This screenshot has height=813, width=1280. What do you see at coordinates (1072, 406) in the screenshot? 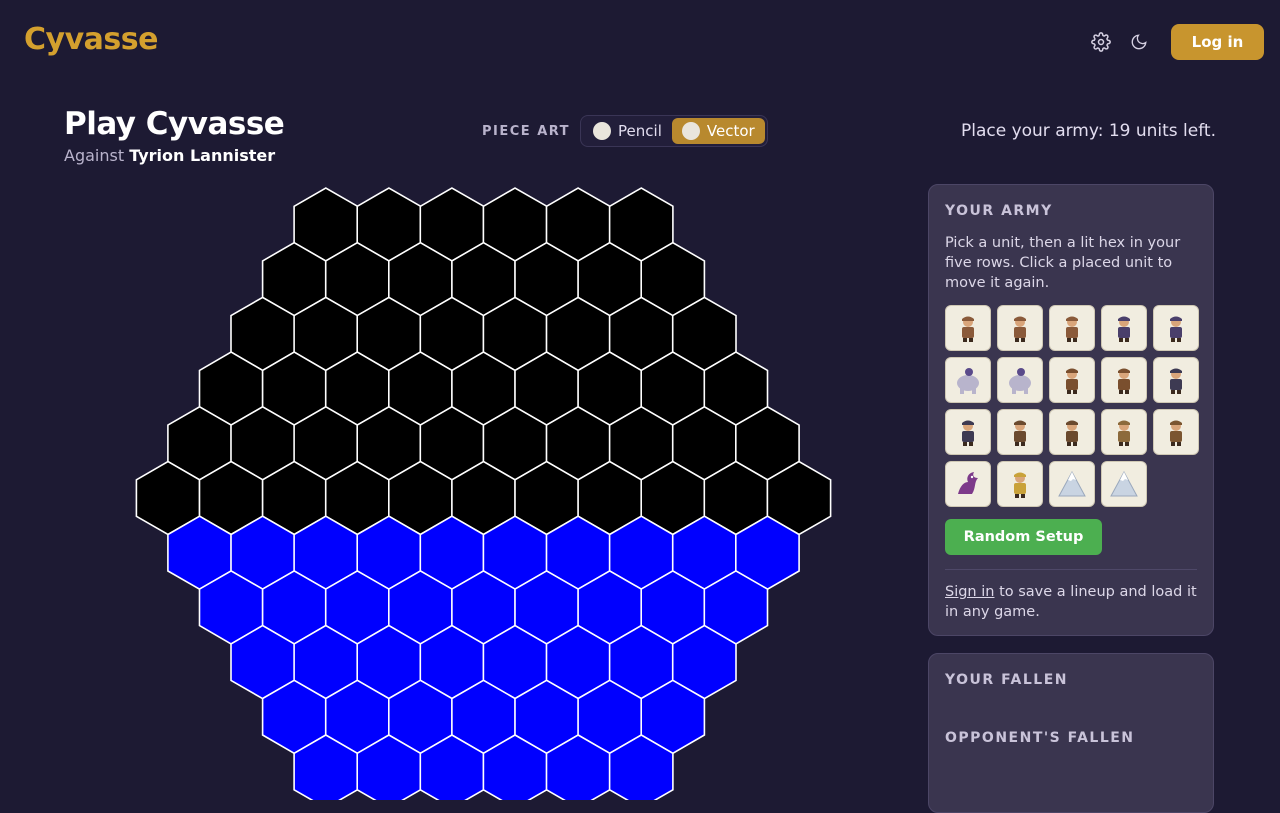
I see `unit-grid` at bounding box center [1072, 406].